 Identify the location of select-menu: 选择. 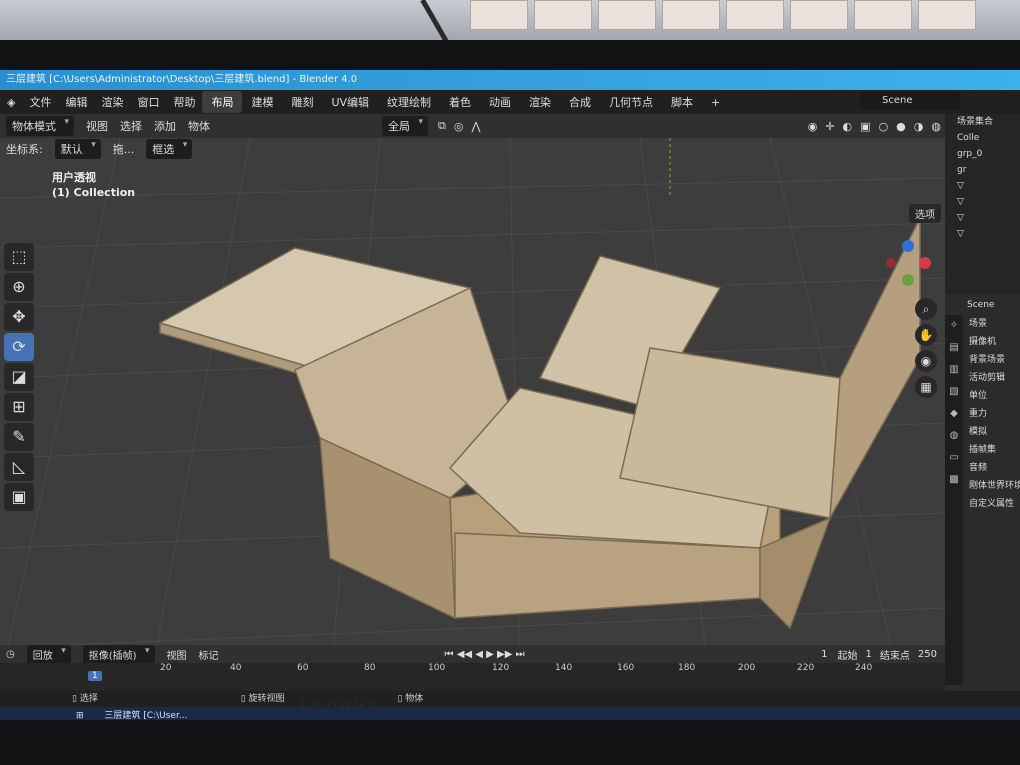
(131, 126).